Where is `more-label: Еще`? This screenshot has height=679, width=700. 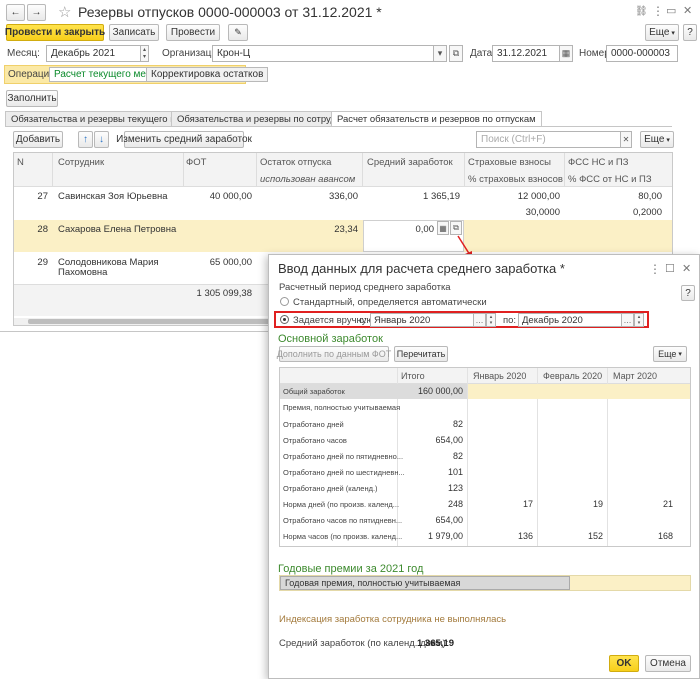 more-label: Еще is located at coordinates (659, 32).